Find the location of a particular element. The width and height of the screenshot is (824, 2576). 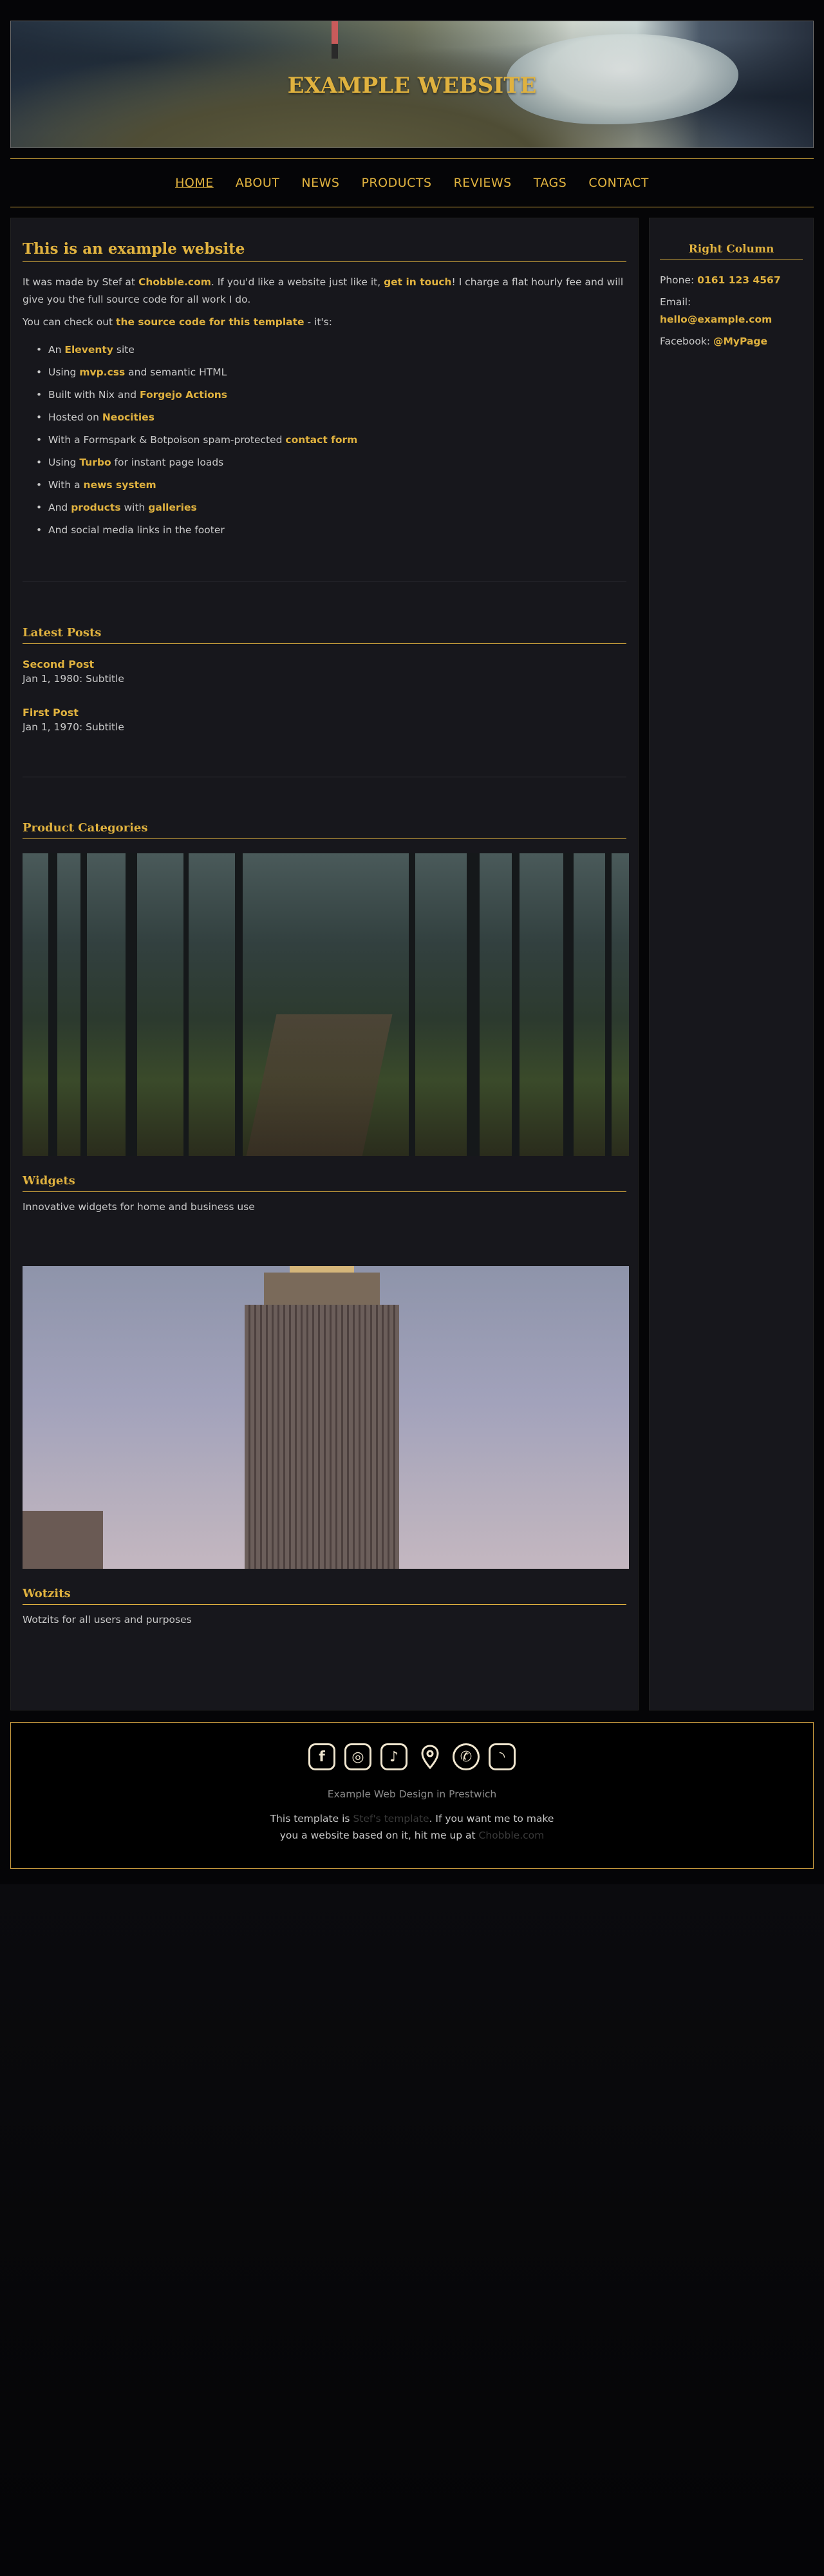

facebook-line: Facebook: @MyPage is located at coordinates (714, 341).